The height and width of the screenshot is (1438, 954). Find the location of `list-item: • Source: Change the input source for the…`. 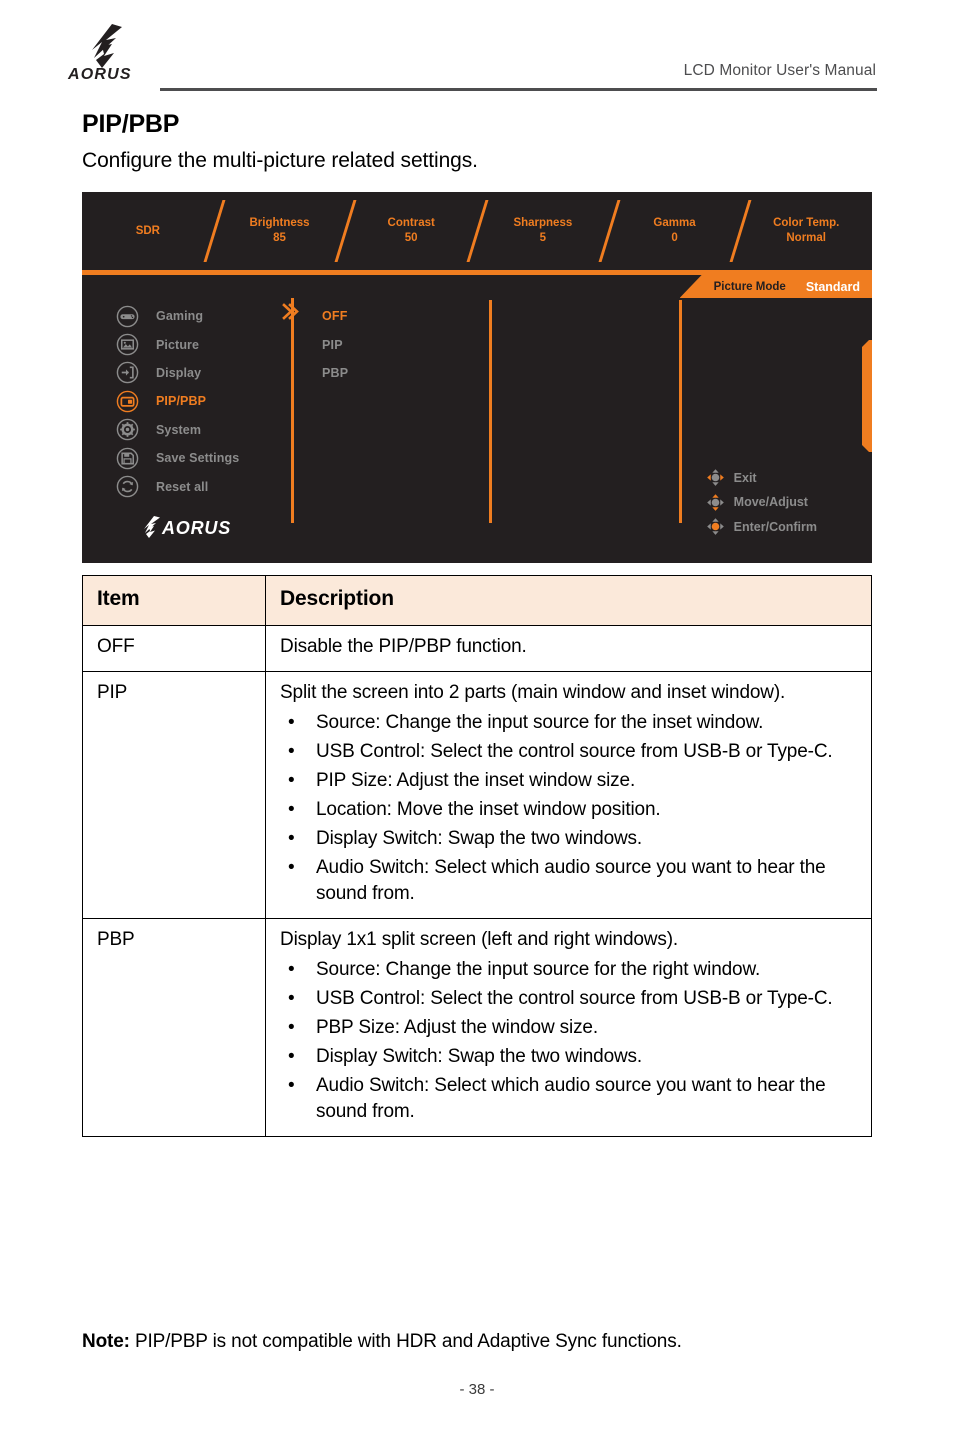

list-item: • Source: Change the input source for the… is located at coordinates (568, 723).